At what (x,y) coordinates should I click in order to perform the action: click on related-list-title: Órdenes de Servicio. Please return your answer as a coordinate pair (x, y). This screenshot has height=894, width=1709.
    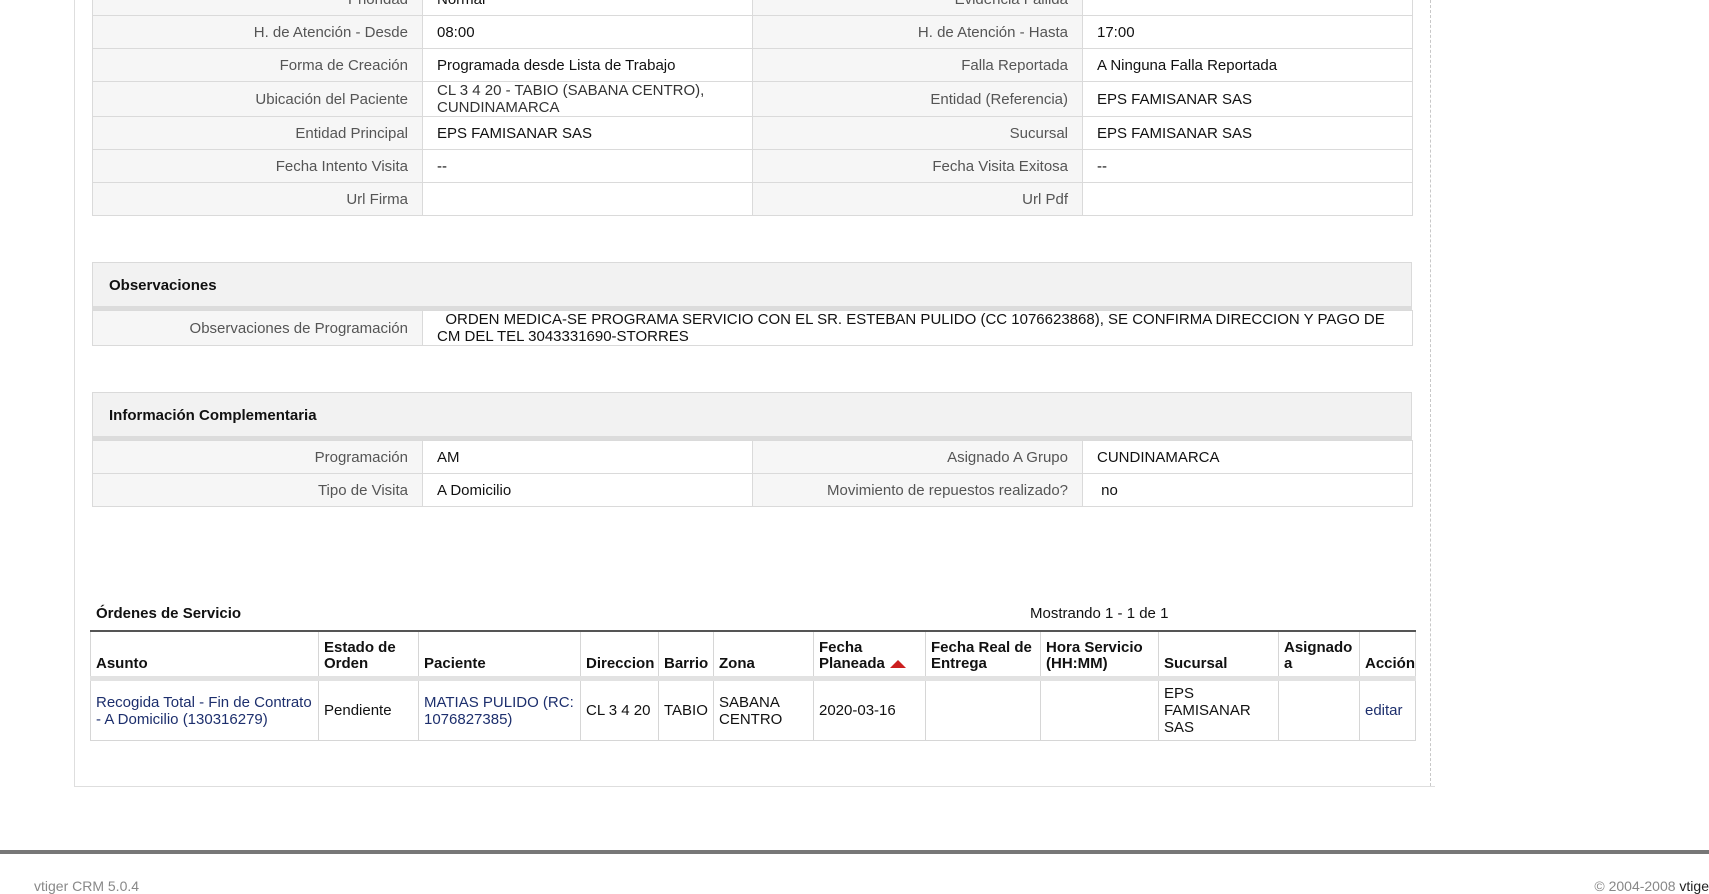
    Looking at the image, I should click on (169, 613).